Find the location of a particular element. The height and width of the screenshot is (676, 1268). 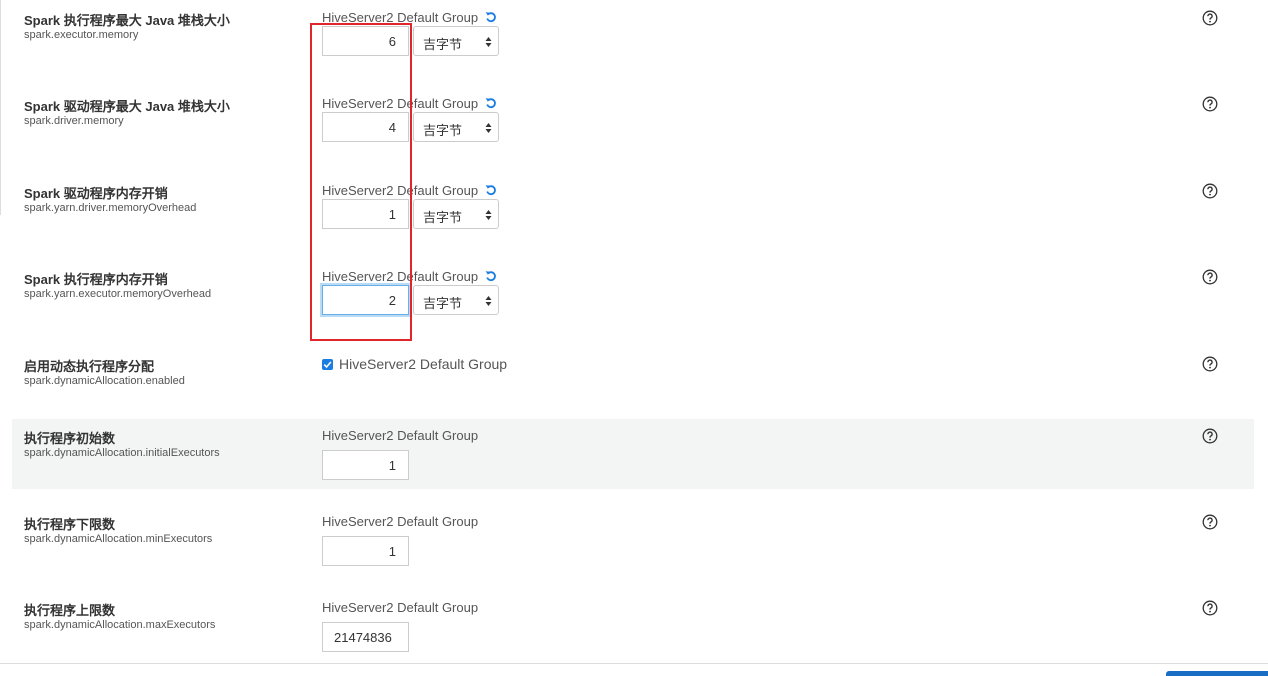

enable-checkbox-label: HiveServer2 Default Group is located at coordinates (414, 364).